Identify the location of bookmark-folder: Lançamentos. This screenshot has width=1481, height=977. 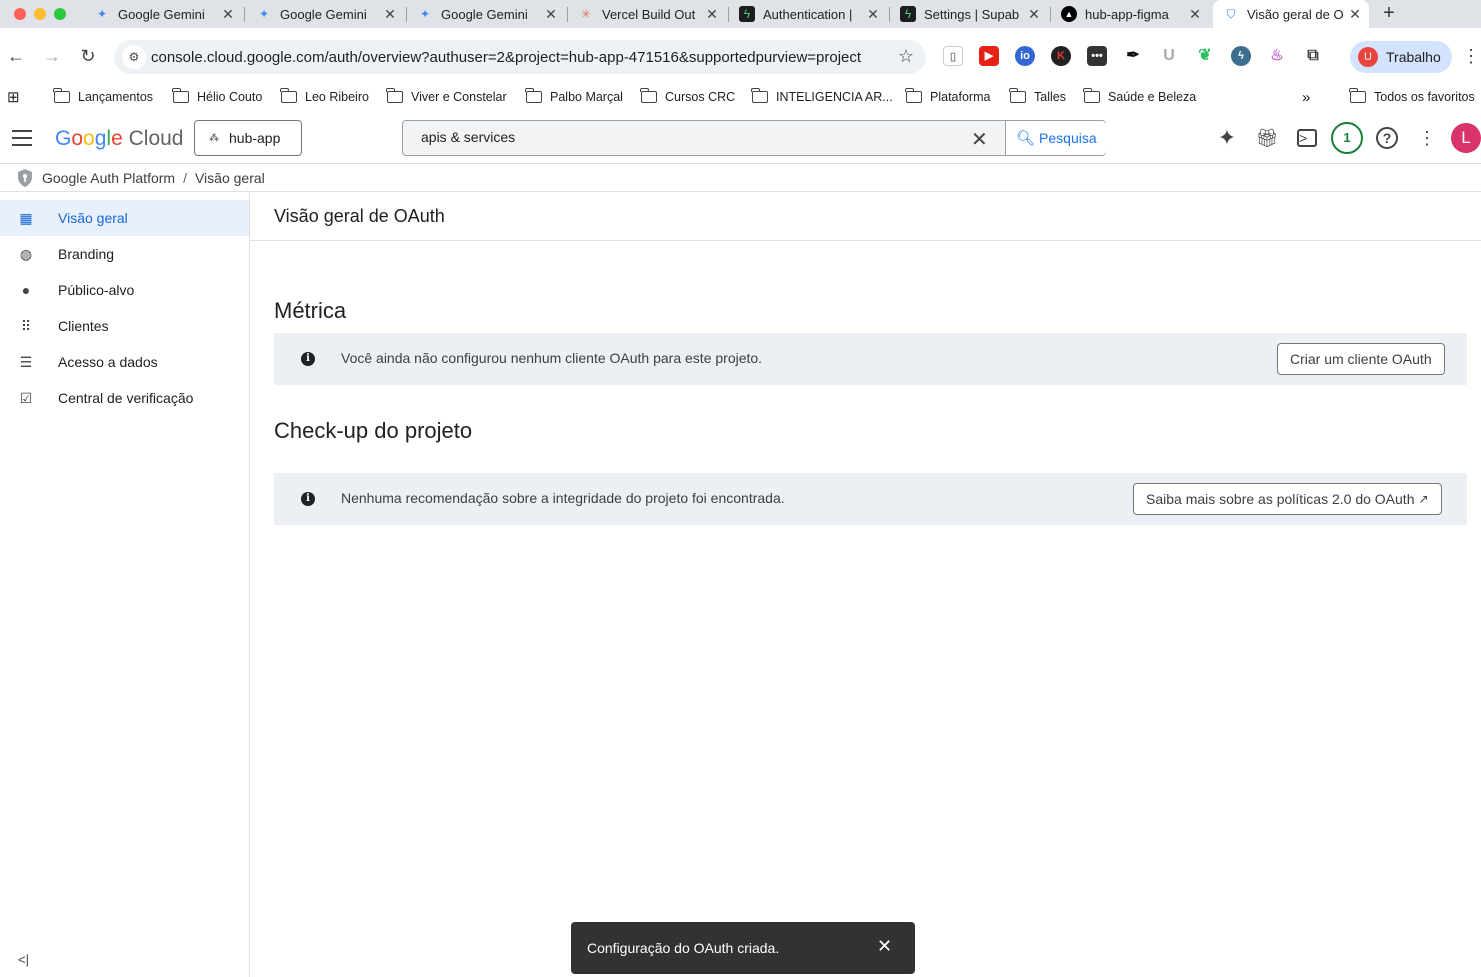
(103, 97).